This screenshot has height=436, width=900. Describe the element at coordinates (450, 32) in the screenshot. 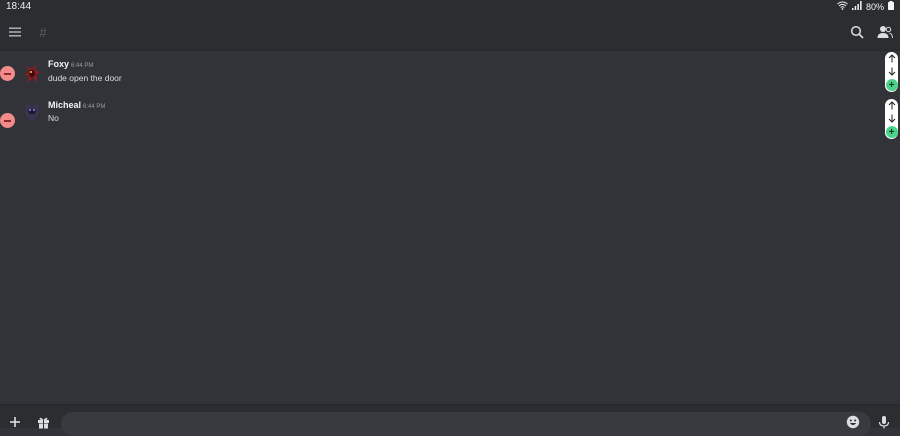

I see `channel-header: #` at that location.